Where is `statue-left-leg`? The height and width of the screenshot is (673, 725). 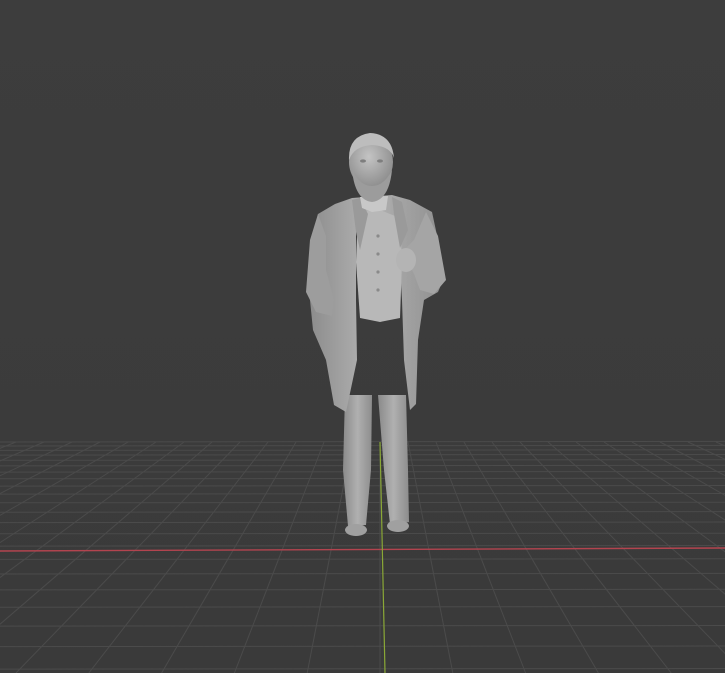 statue-left-leg is located at coordinates (357, 460).